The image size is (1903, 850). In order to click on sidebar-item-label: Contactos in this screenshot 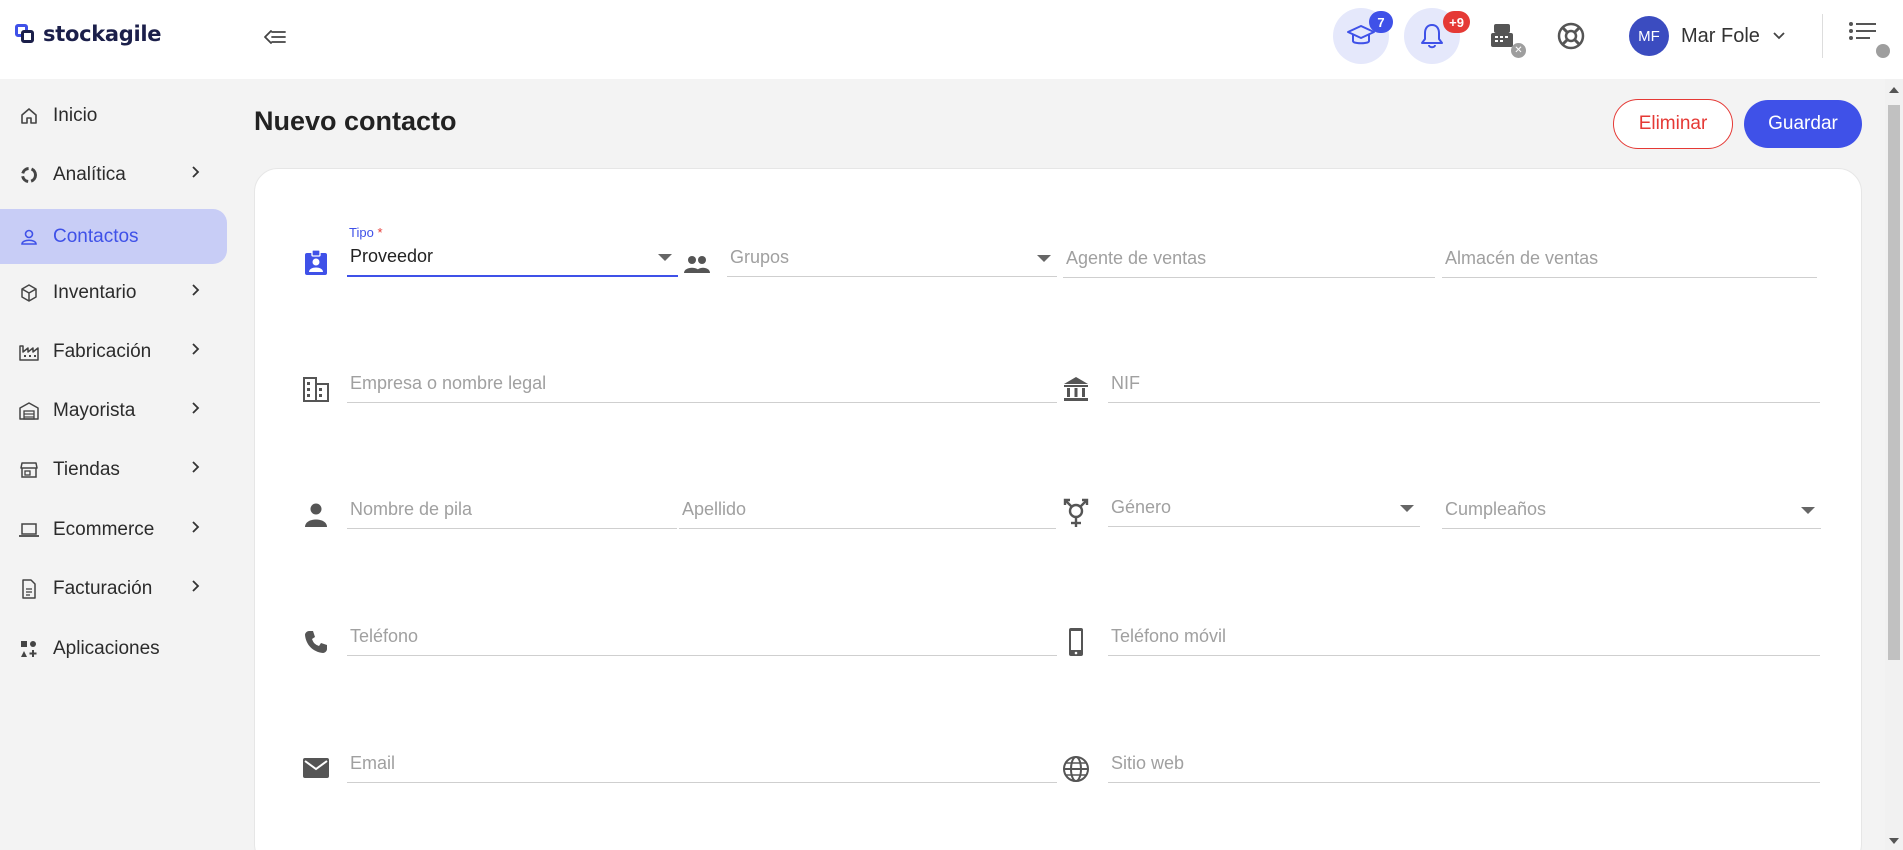, I will do `click(96, 236)`.